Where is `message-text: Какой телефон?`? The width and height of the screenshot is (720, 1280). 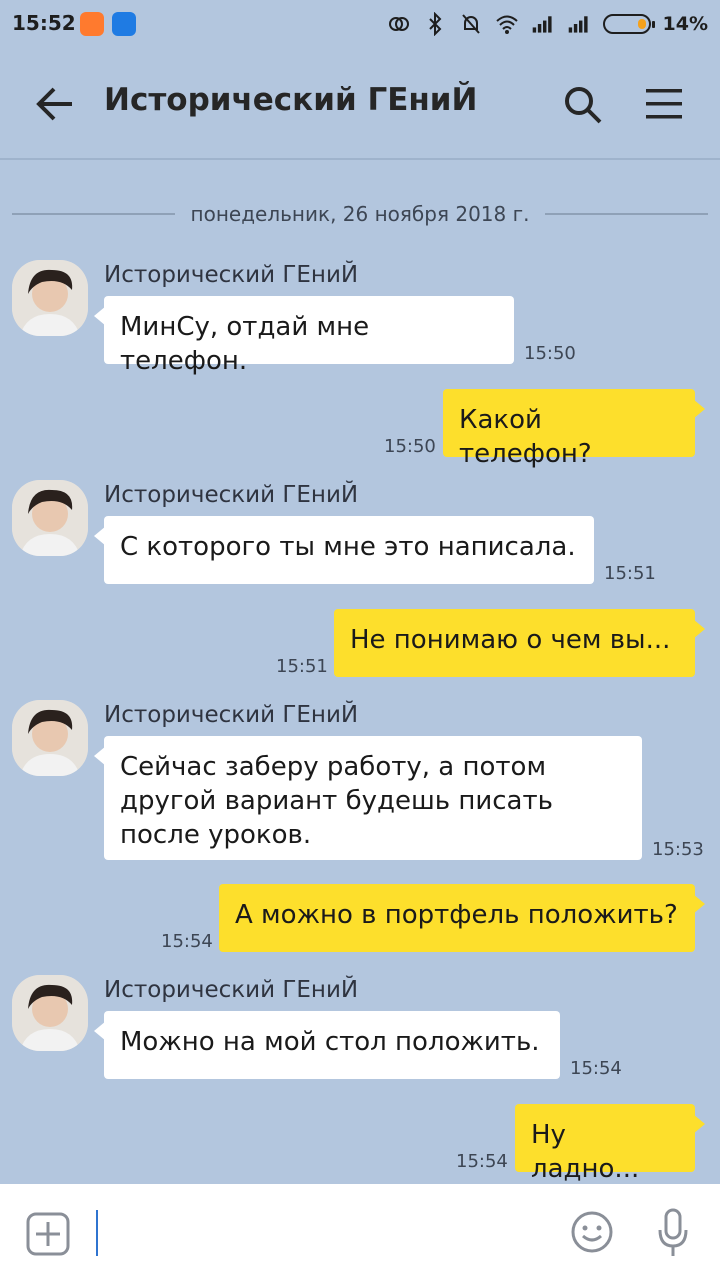 message-text: Какой телефон? is located at coordinates (525, 437).